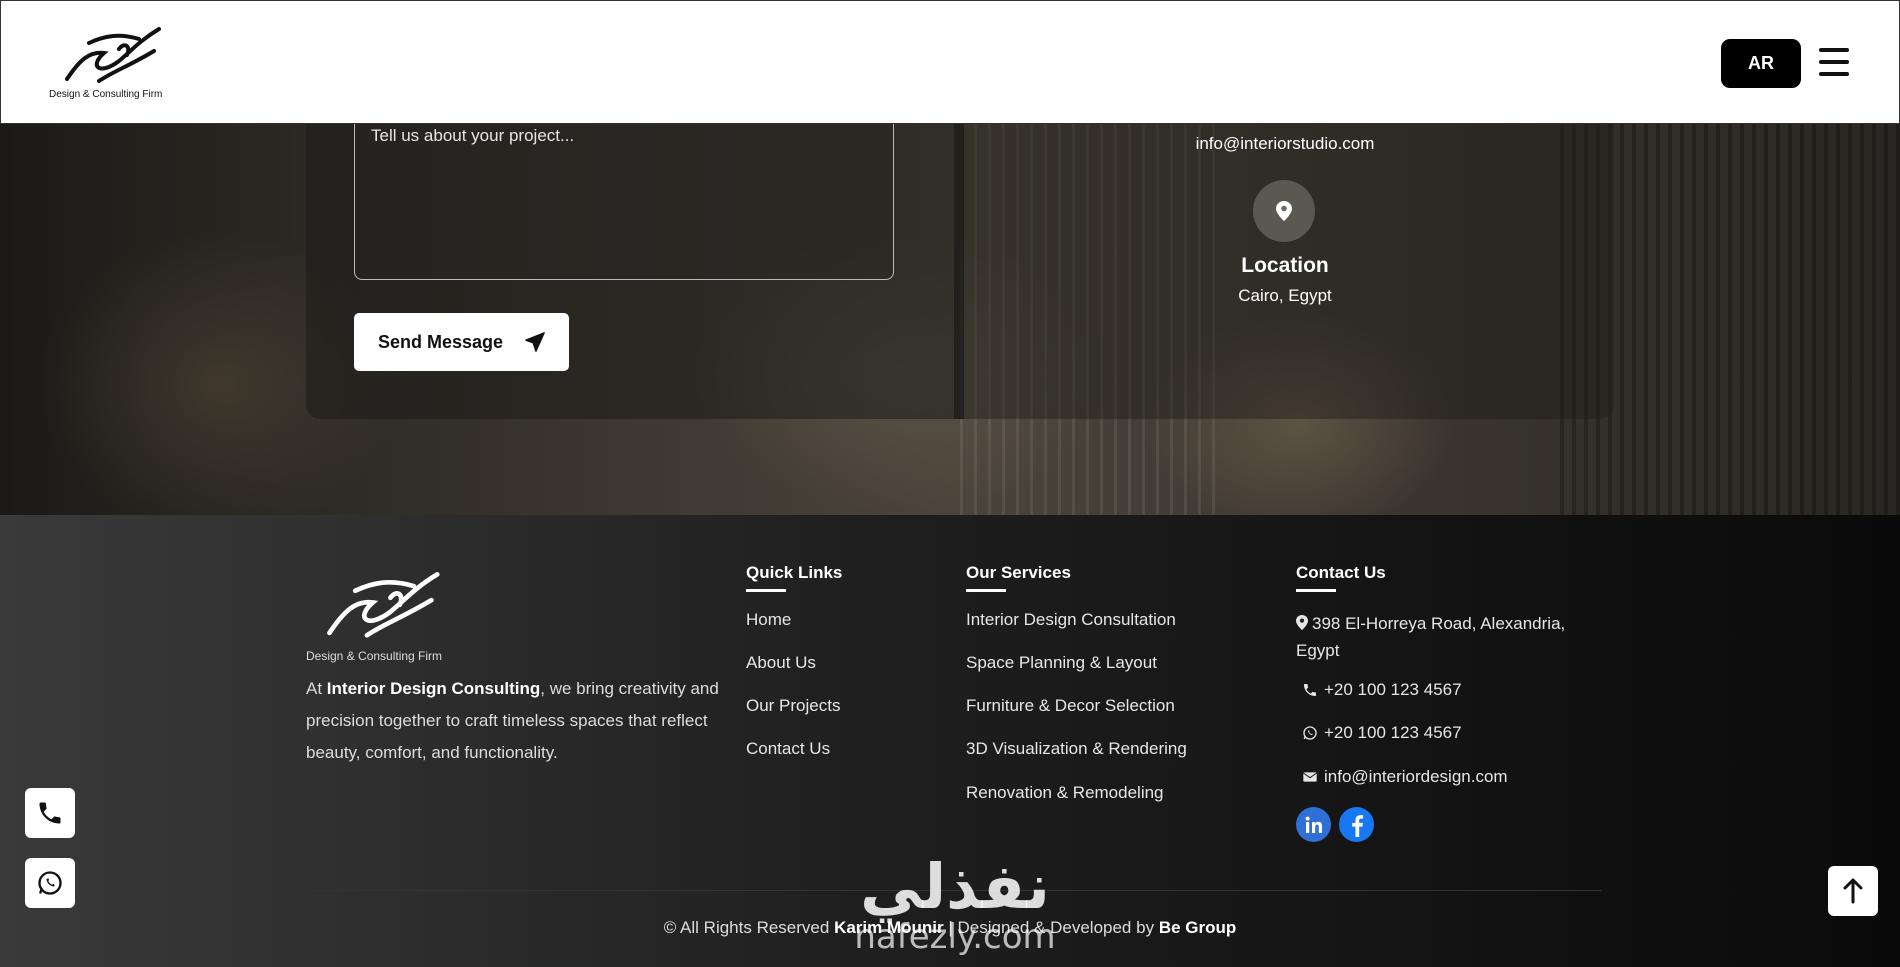 The image size is (1900, 967). Describe the element at coordinates (1431, 637) in the screenshot. I see `address-text: 398 El-Horreya Road, Alexandria, Egypt` at that location.